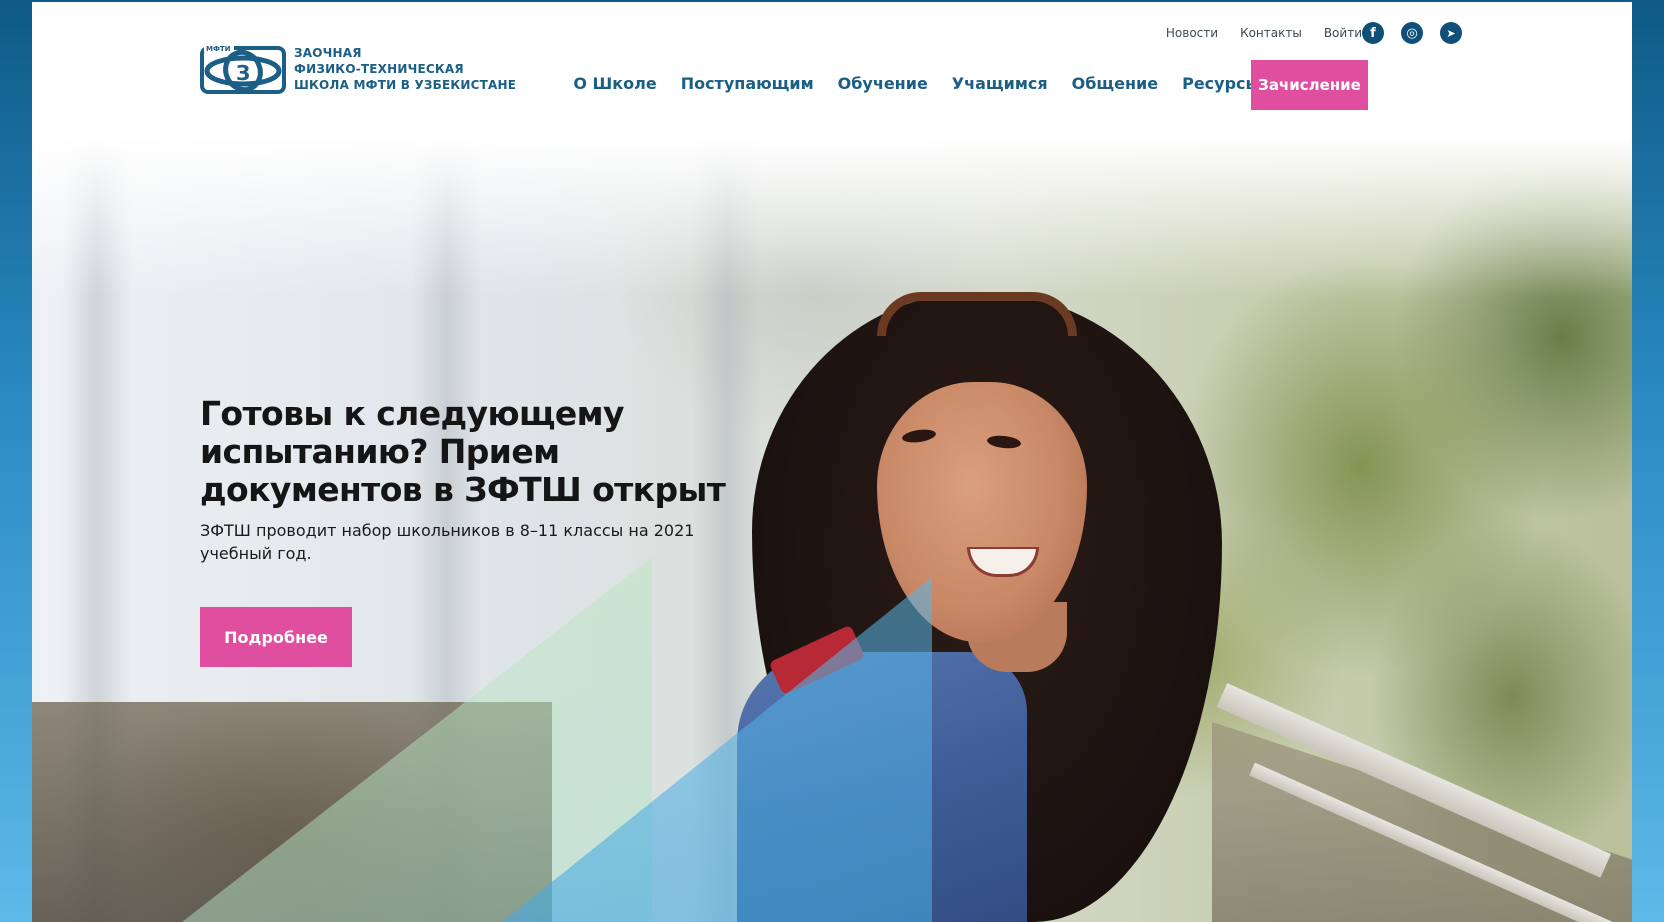 Image resolution: width=1664 pixels, height=922 pixels. What do you see at coordinates (1000, 83) in the screenshot?
I see `nav-item-students: Учащимся` at bounding box center [1000, 83].